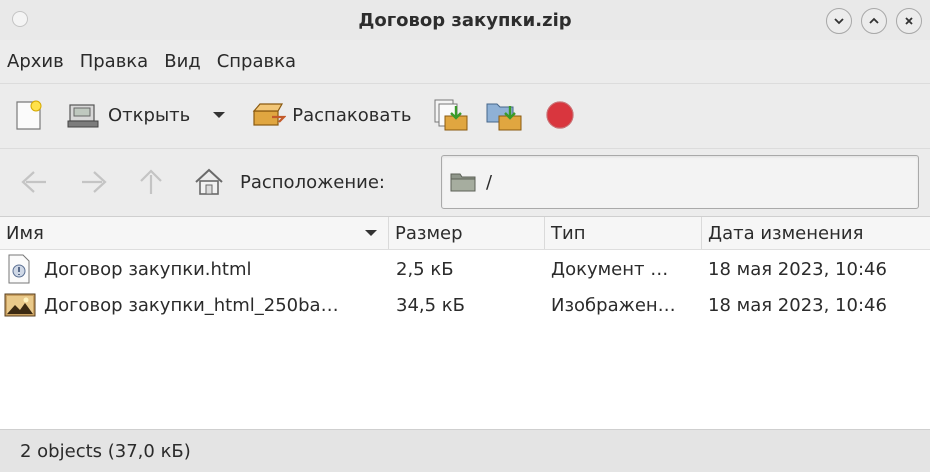  Describe the element at coordinates (105, 451) in the screenshot. I see `status-text: 2 objects (37,0 кБ)` at that location.